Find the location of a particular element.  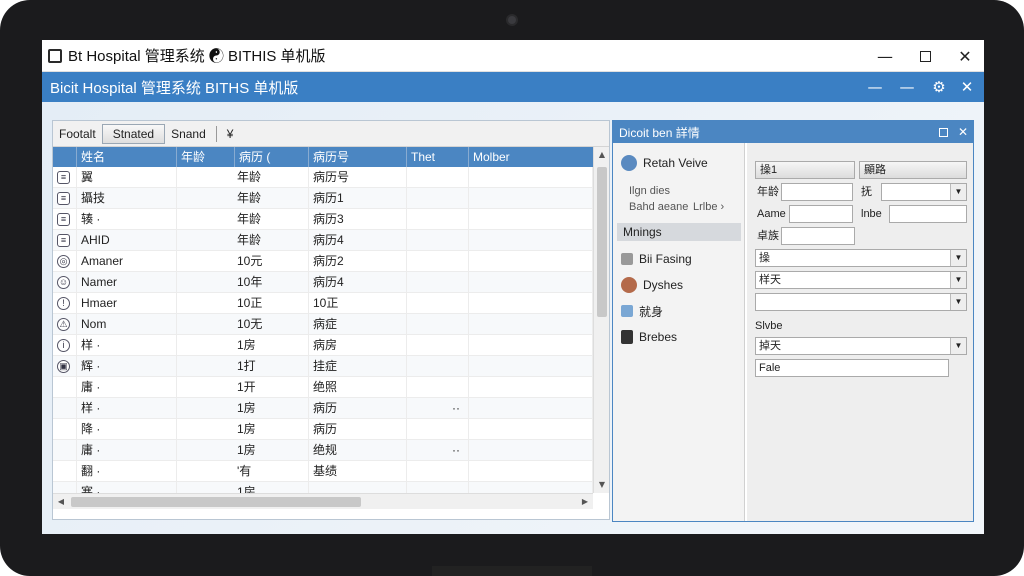

nav-sub-link: Lrlbe › is located at coordinates (708, 207).